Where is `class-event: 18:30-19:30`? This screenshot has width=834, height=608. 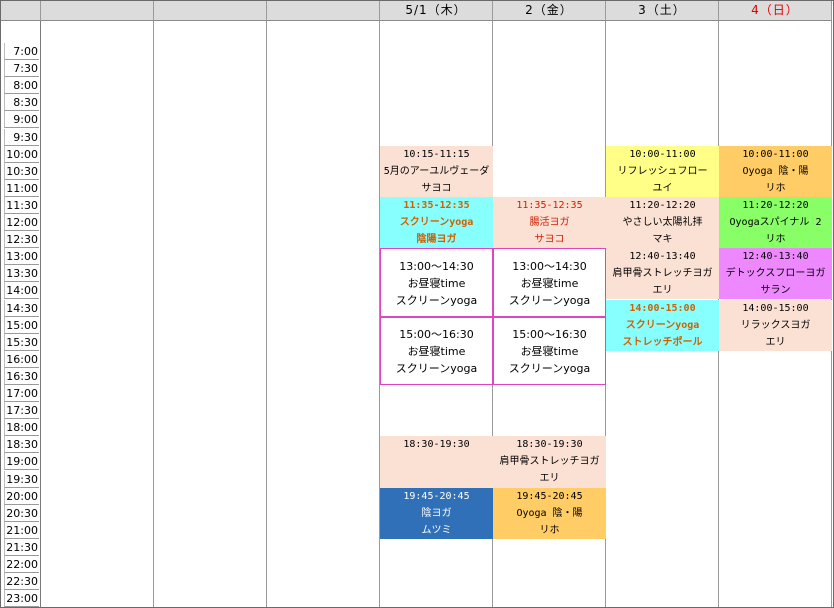 class-event: 18:30-19:30 is located at coordinates (436, 462).